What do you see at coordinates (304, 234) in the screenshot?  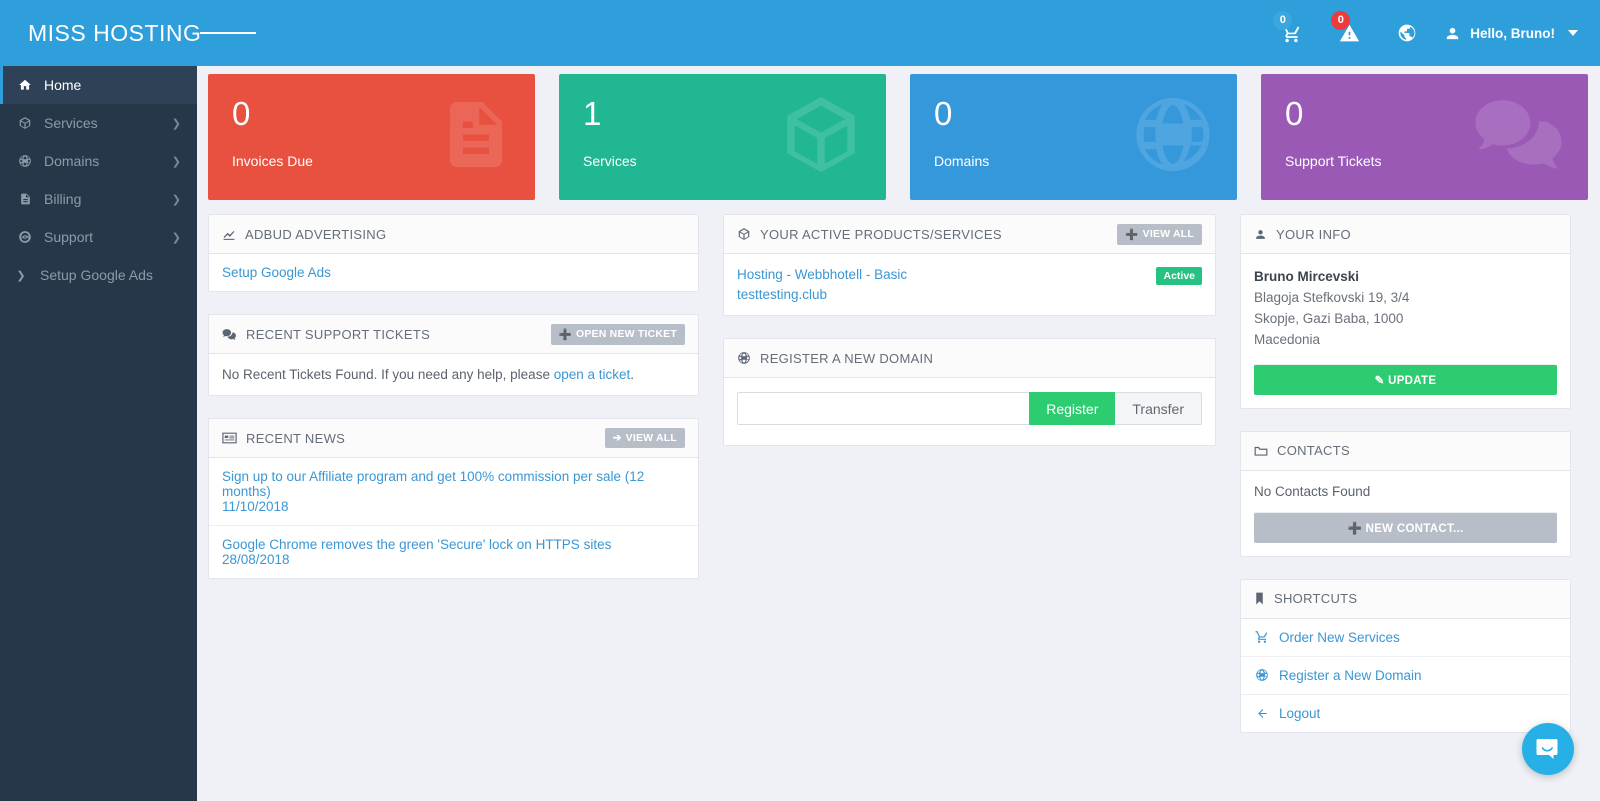 I see `panel-title-row: ADBUD ADVERTISING` at bounding box center [304, 234].